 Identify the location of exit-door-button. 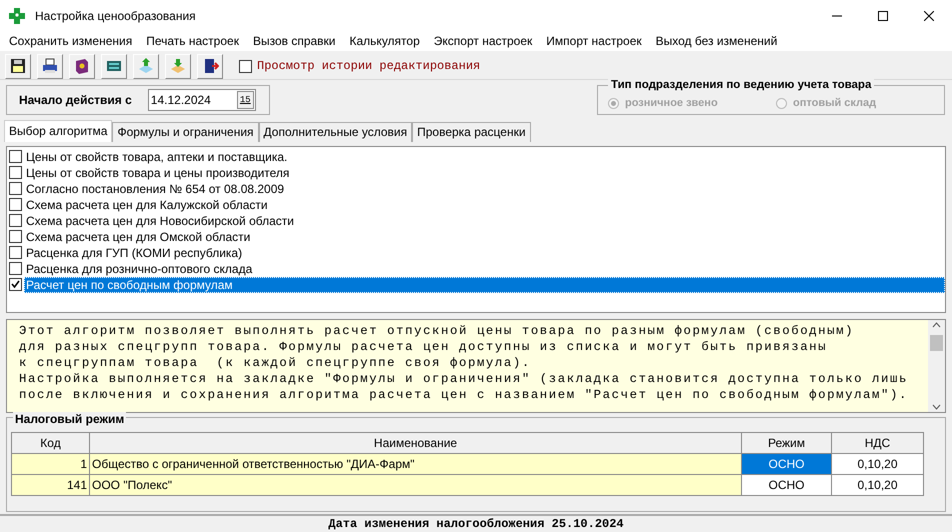
(210, 66).